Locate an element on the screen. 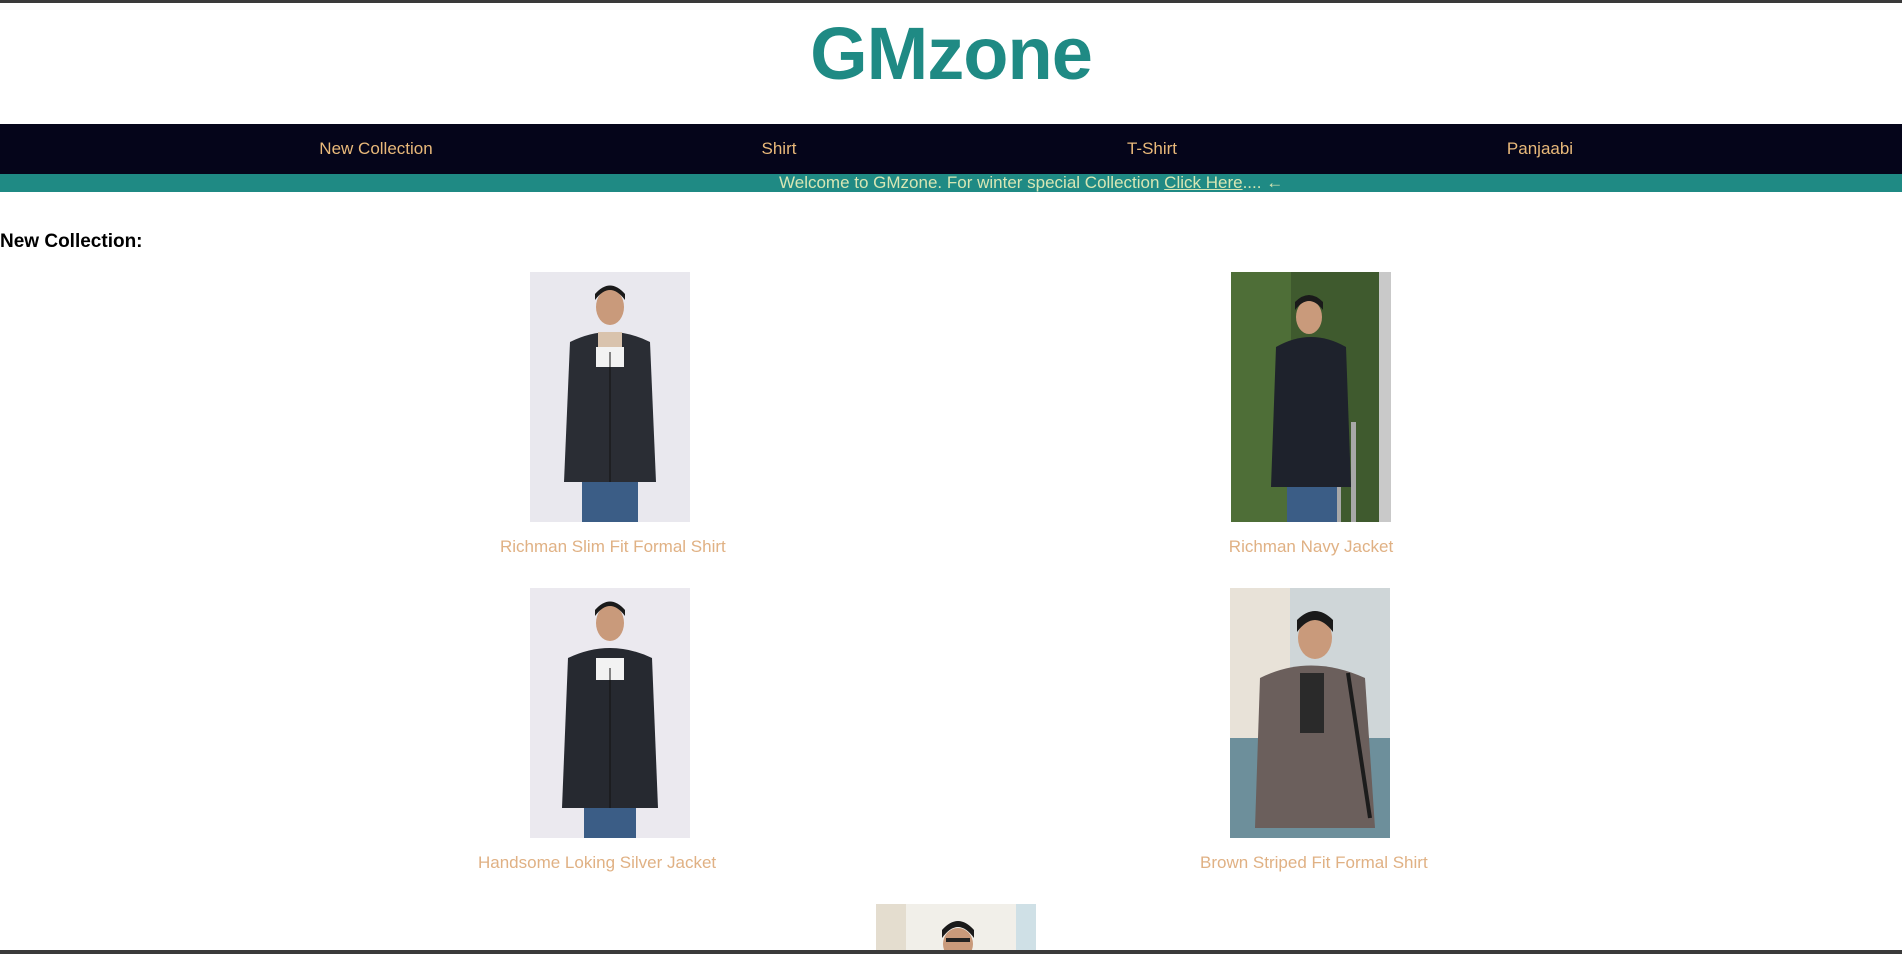  section-title: New Collection: is located at coordinates (71, 241).